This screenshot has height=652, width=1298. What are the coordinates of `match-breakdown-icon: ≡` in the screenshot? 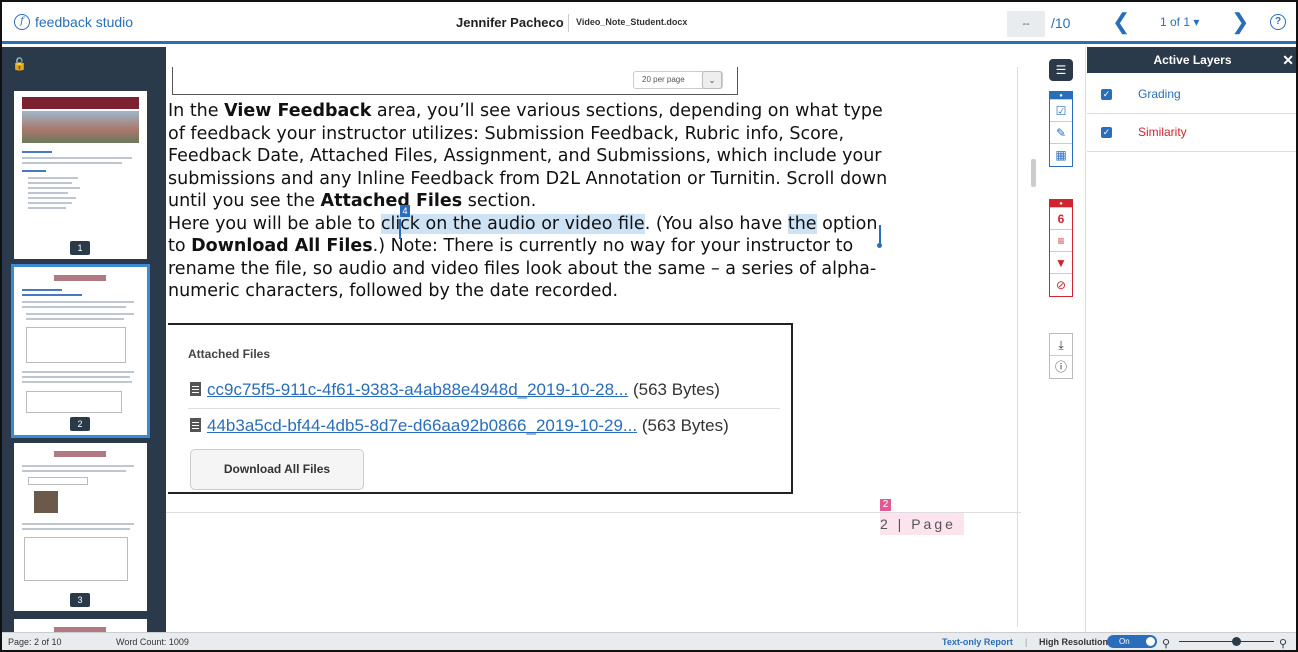 It's located at (1061, 241).